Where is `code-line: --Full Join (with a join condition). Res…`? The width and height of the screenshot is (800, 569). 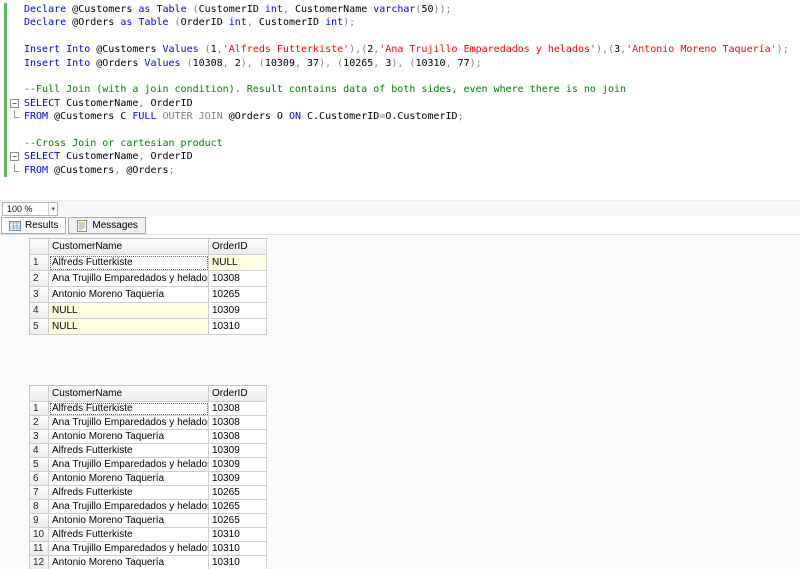
code-line: --Full Join (with a join condition). Res… is located at coordinates (400, 90).